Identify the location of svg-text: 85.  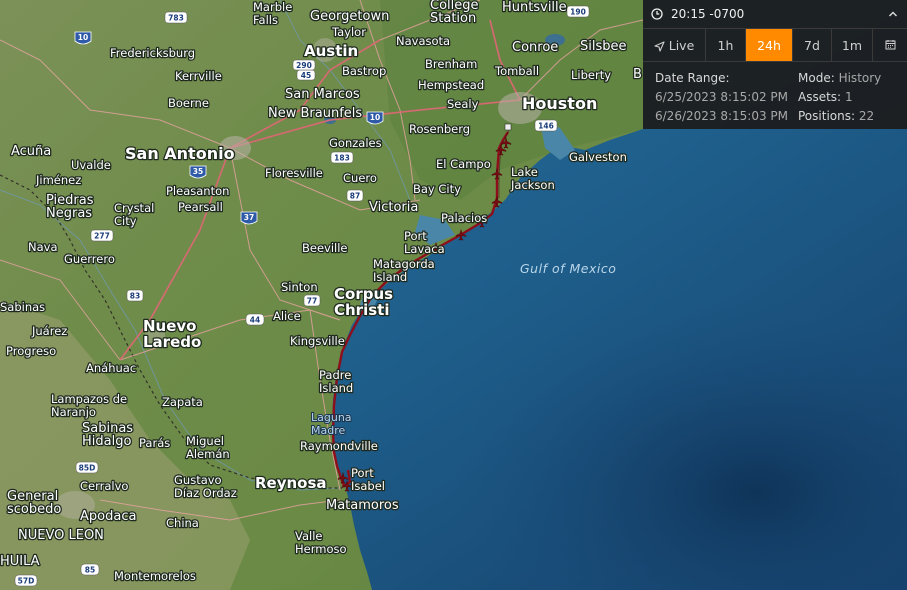
(90, 570).